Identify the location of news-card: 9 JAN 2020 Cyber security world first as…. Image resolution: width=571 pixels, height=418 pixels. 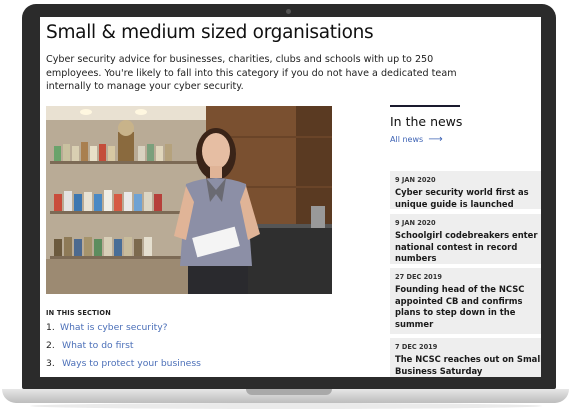
(465, 190).